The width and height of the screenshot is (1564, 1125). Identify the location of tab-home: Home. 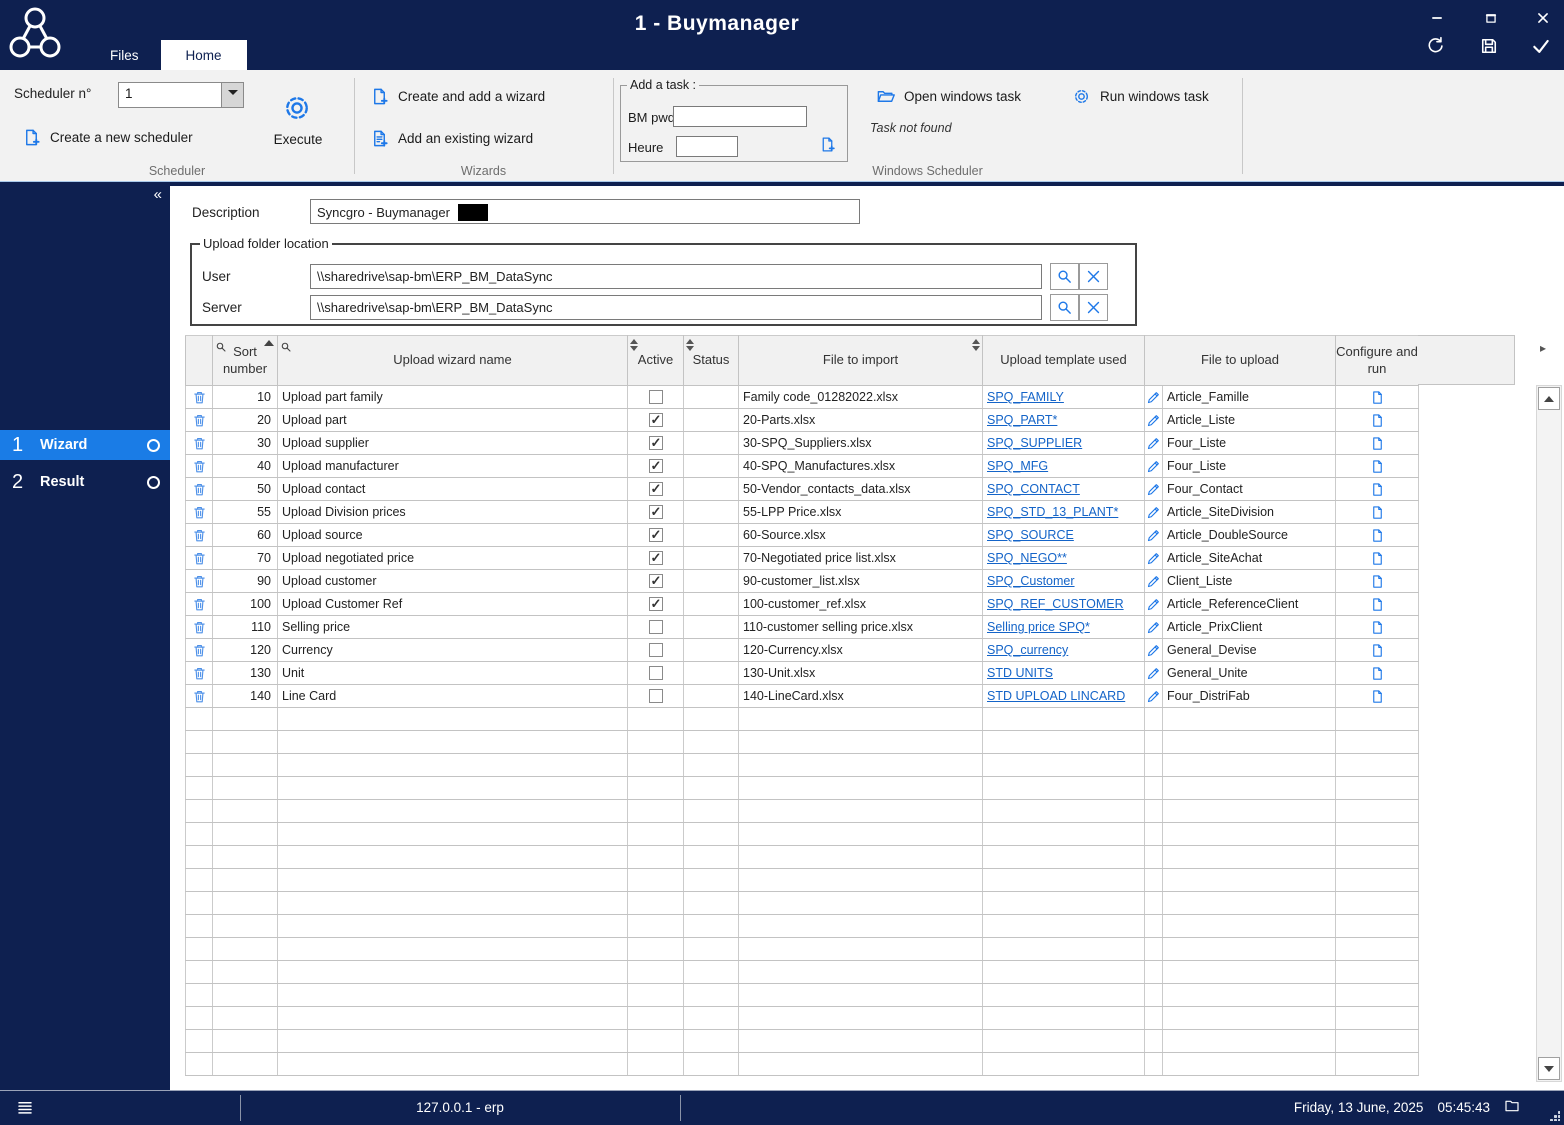
(203, 55).